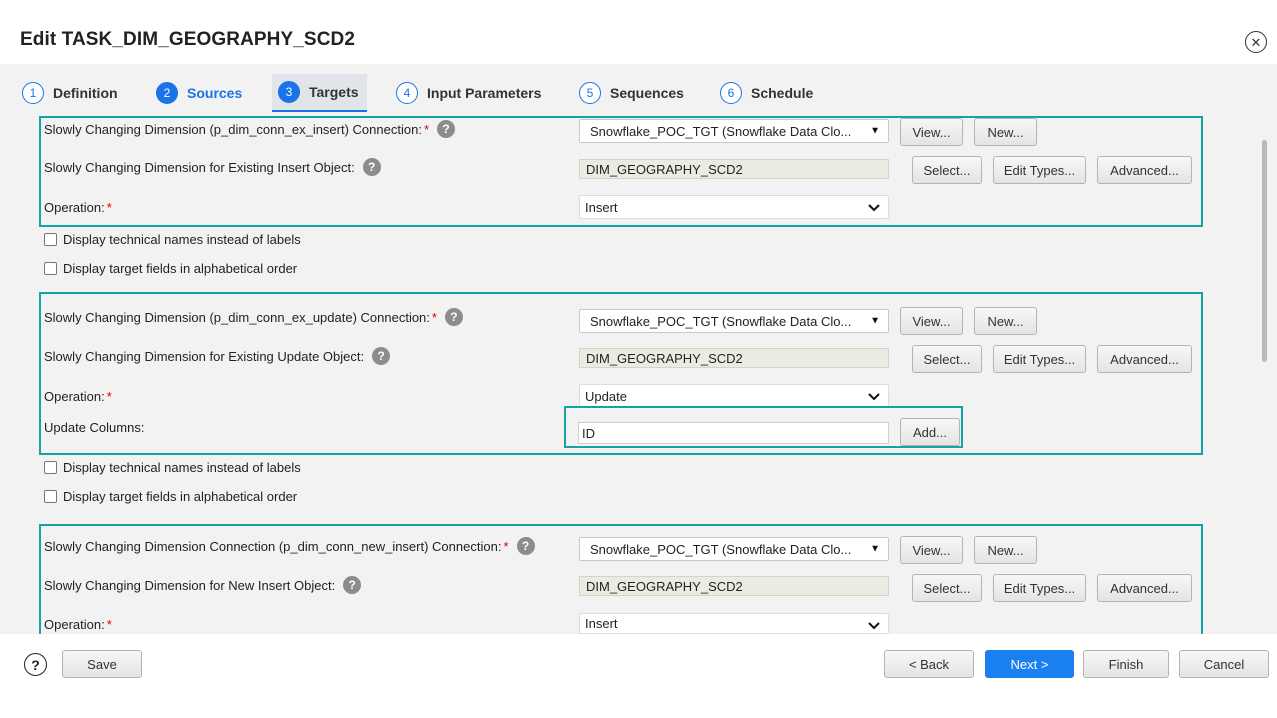 The height and width of the screenshot is (718, 1277). Describe the element at coordinates (407, 93) in the screenshot. I see `step-number: 4` at that location.